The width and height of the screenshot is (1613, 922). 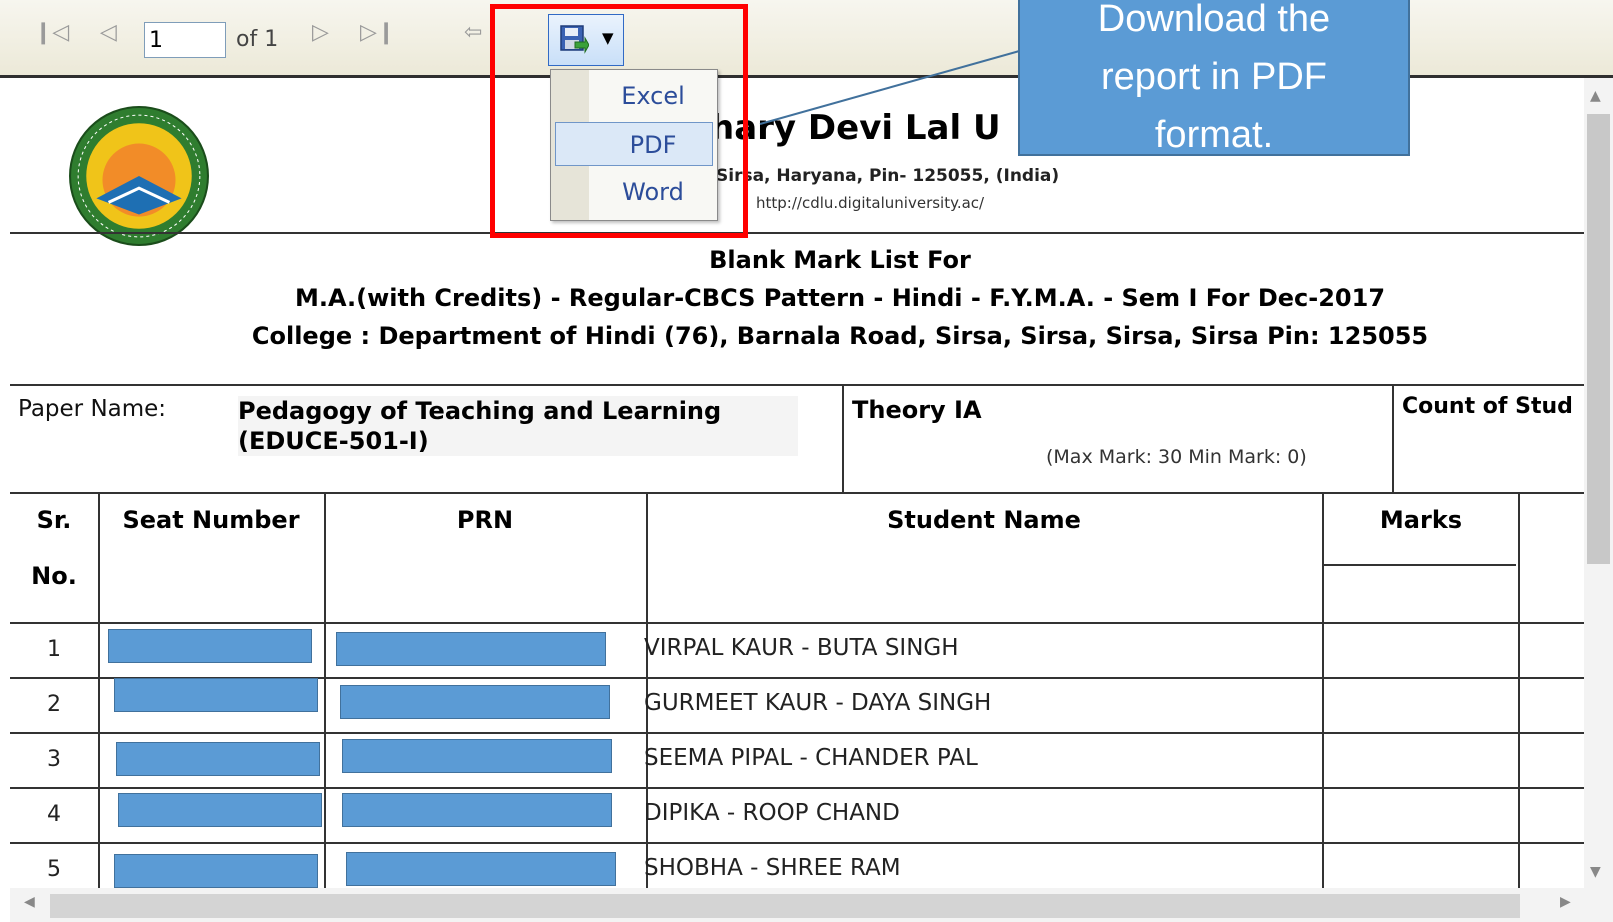 I want to click on header-sr: Sr., so click(x=54, y=520).